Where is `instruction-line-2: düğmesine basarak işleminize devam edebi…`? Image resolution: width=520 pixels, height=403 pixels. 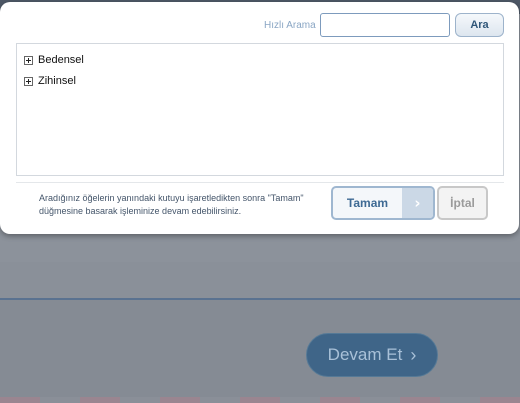
instruction-line-2: düğmesine basarak işleminize devam edebi… is located at coordinates (140, 211).